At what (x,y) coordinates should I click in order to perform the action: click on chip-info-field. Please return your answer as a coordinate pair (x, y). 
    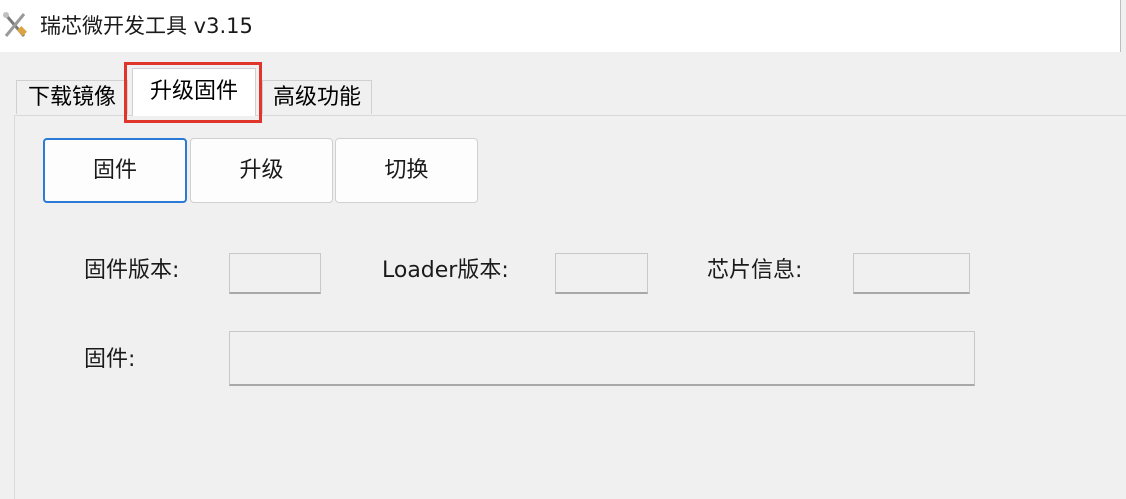
    Looking at the image, I should click on (911, 273).